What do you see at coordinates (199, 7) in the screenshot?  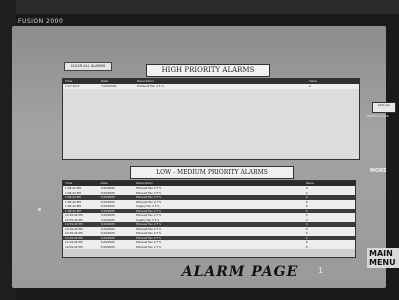 I see `monitor-bezel-top` at bounding box center [199, 7].